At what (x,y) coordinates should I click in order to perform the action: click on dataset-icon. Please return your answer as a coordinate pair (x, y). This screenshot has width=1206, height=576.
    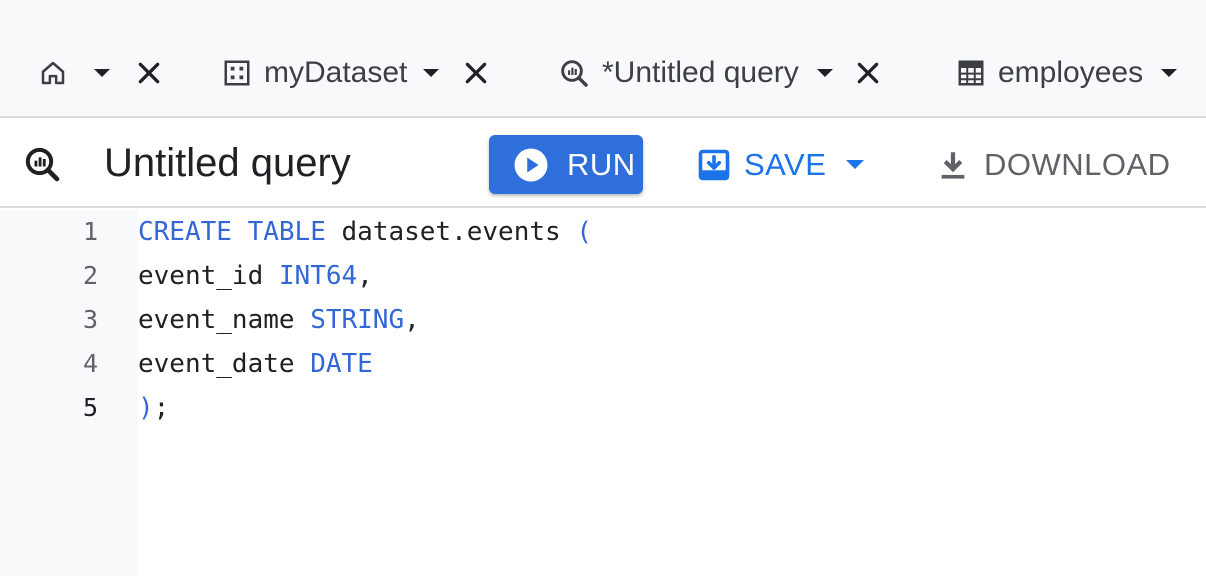
    Looking at the image, I should click on (237, 73).